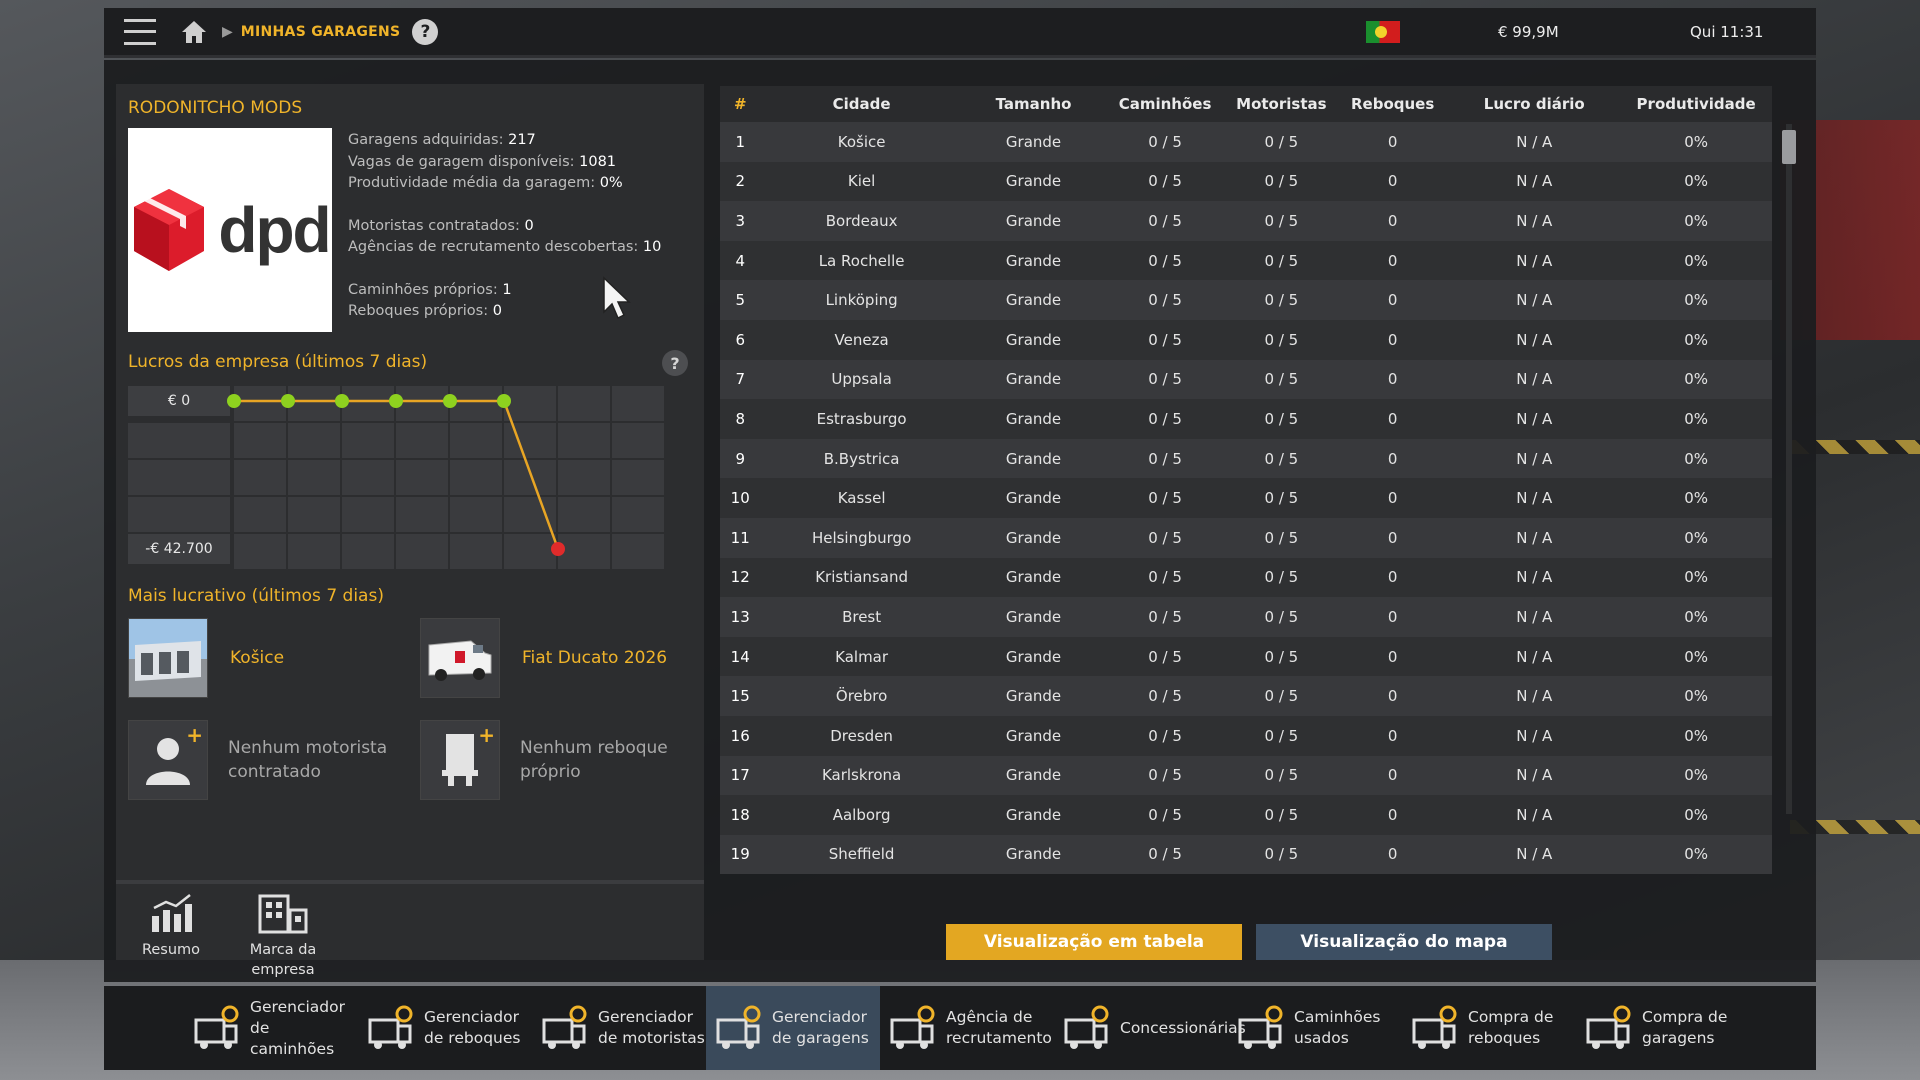 The height and width of the screenshot is (1080, 1920). What do you see at coordinates (1246, 696) in the screenshot?
I see `table-row: 15 Örebro Grande 0 / 50 / 50N / A 0%` at bounding box center [1246, 696].